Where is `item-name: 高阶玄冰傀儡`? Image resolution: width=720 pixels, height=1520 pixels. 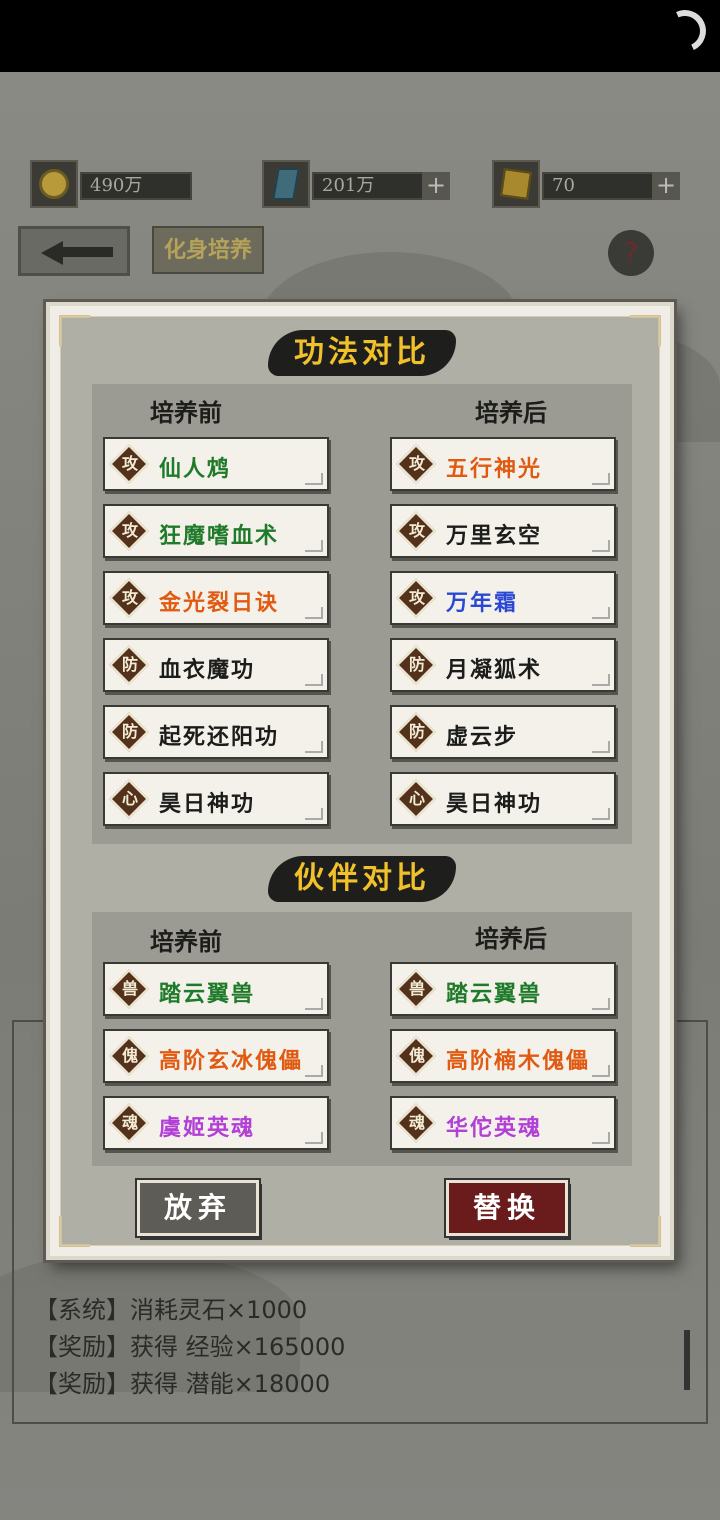
item-name: 高阶玄冰傀儡 is located at coordinates (231, 1061).